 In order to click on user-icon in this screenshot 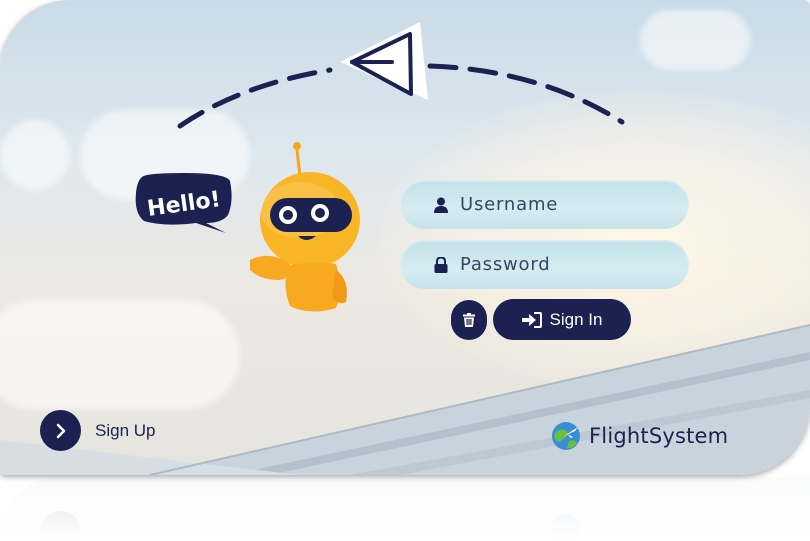, I will do `click(441, 205)`.